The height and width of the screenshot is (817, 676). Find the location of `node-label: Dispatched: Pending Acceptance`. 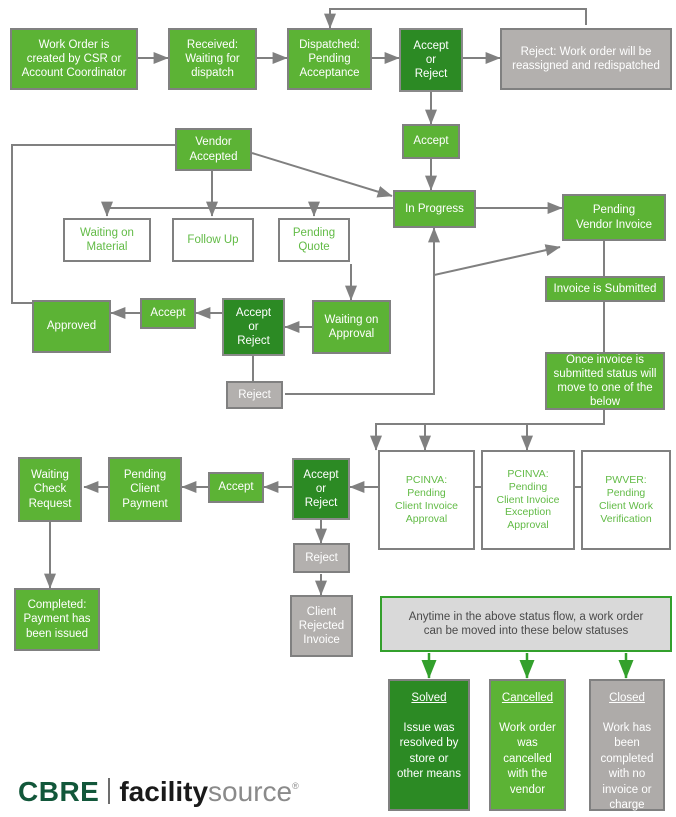

node-label: Dispatched: Pending Acceptance is located at coordinates (329, 58).